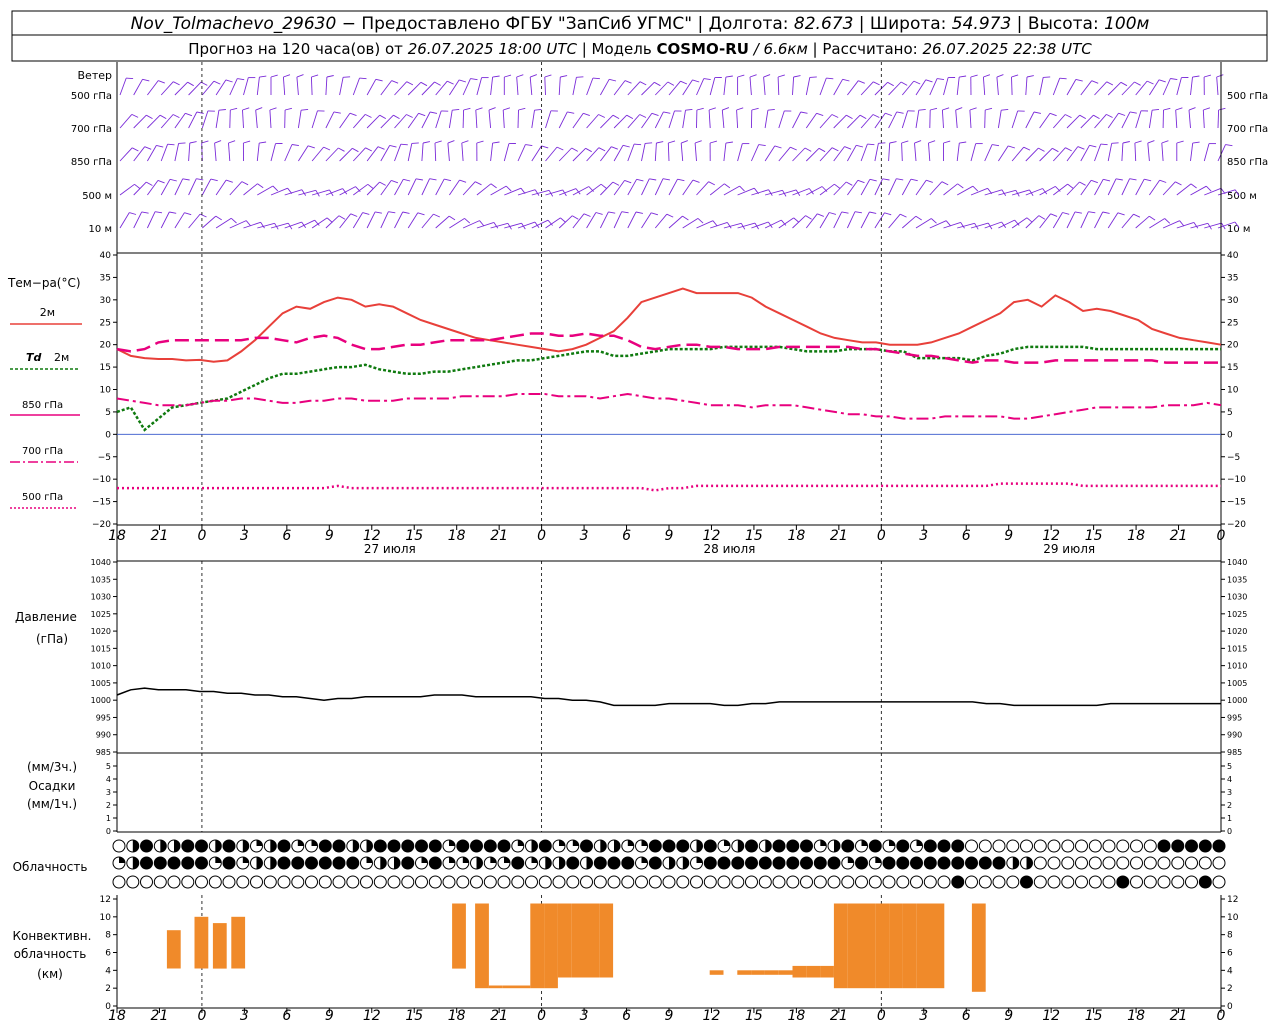 Image resolution: width=1280 pixels, height=1024 pixels. What do you see at coordinates (52, 639) in the screenshot?
I see `pressure-unit: (гПа)` at bounding box center [52, 639].